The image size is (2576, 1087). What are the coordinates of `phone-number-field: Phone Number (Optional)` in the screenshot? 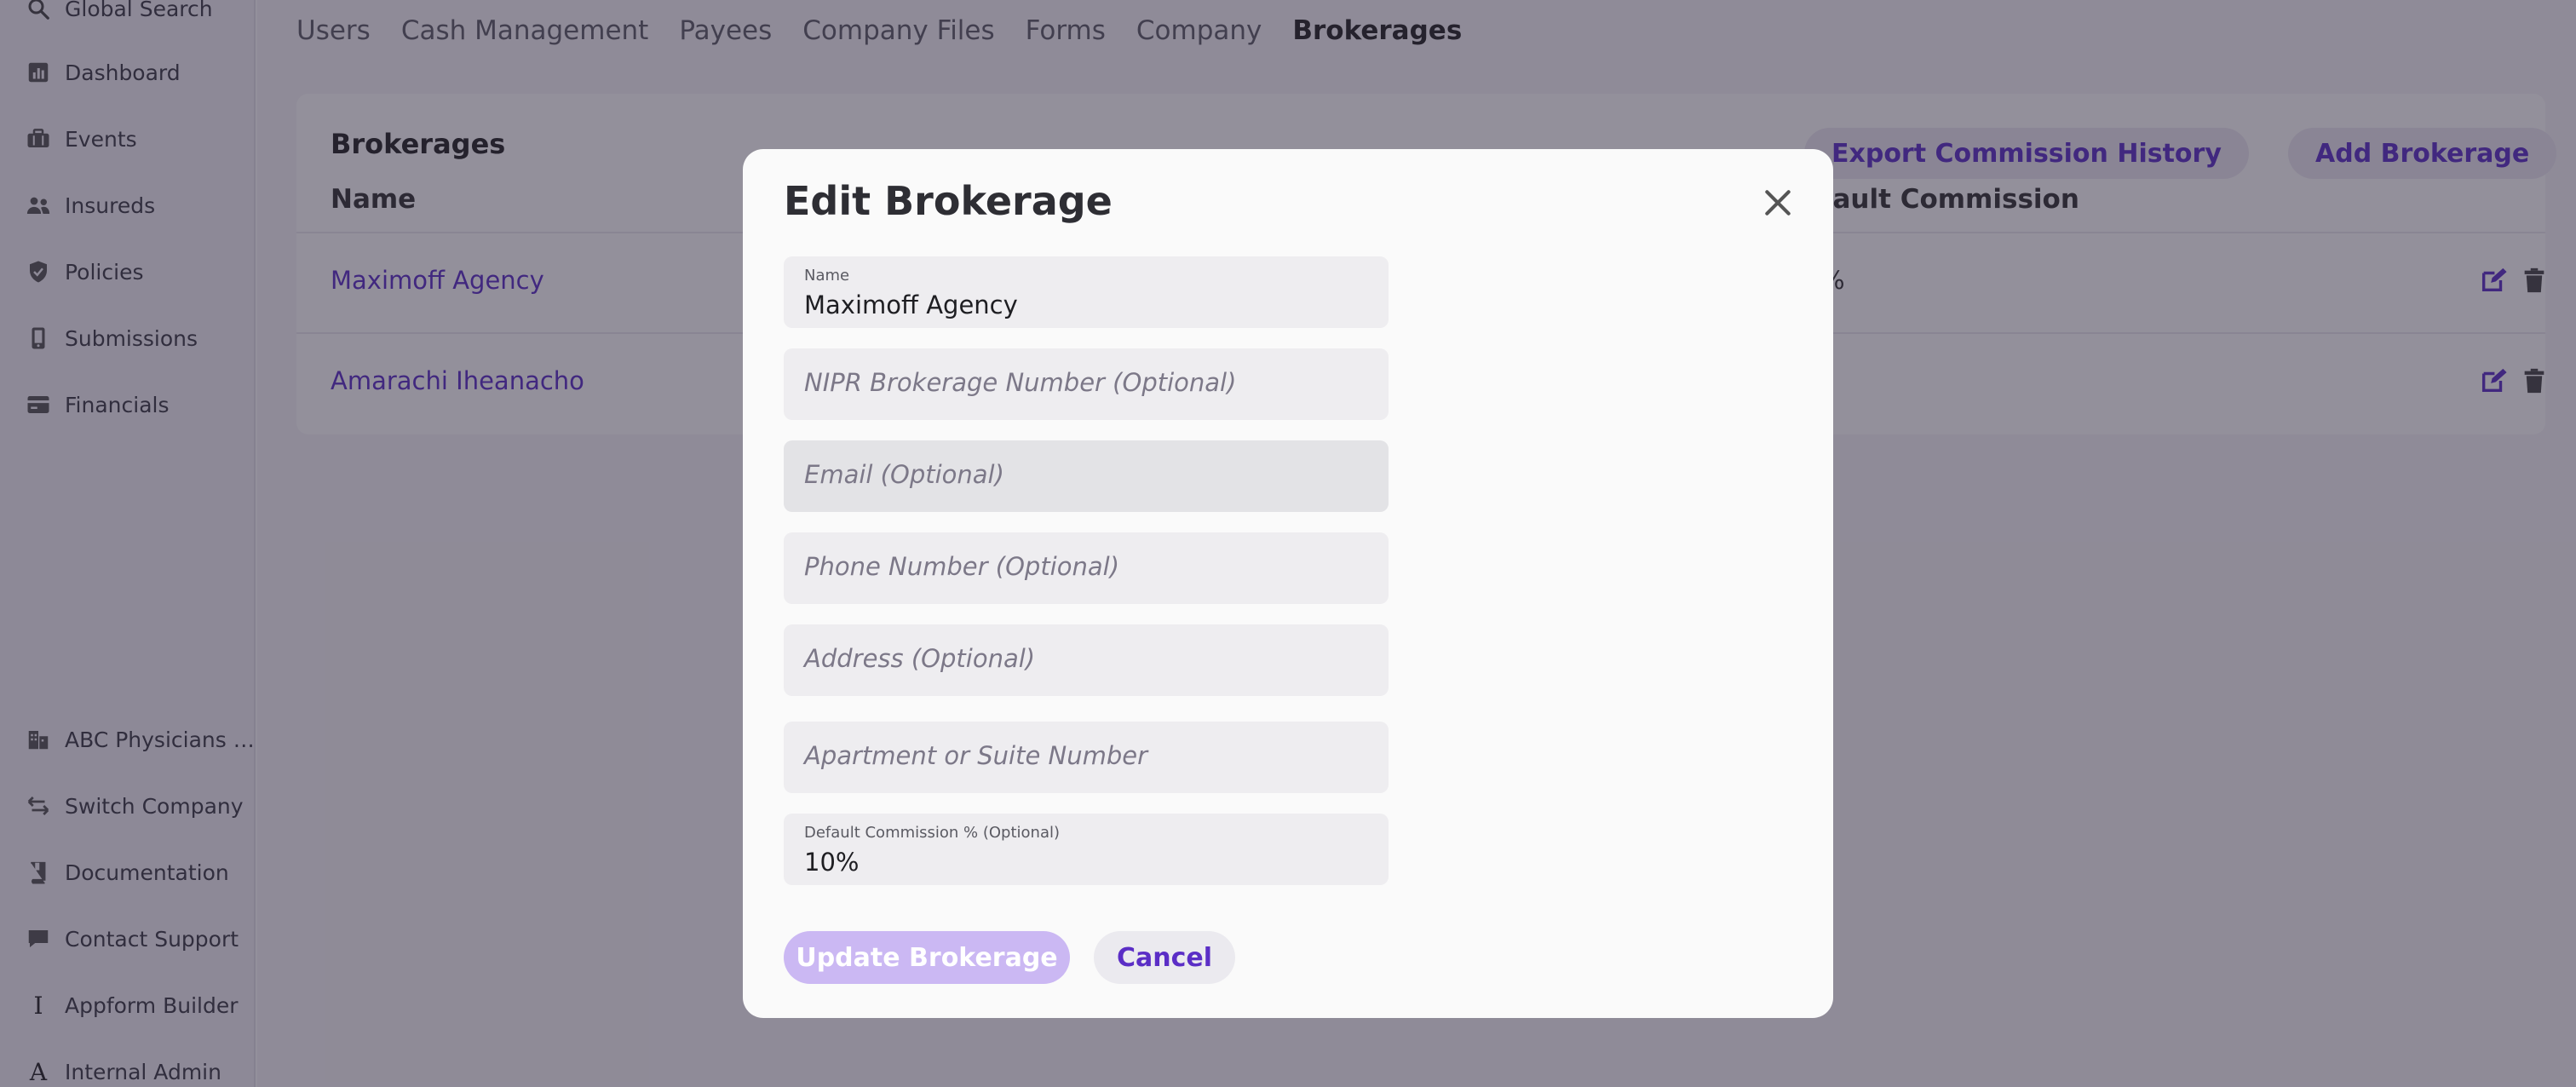 It's located at (1086, 568).